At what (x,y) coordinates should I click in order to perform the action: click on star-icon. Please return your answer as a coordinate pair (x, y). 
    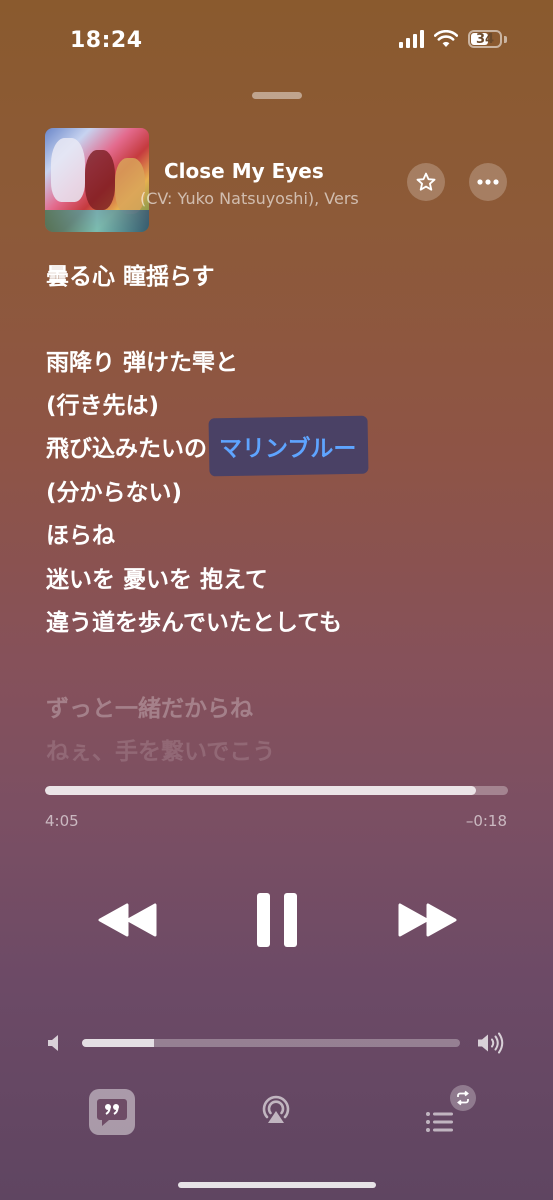
    Looking at the image, I should click on (426, 181).